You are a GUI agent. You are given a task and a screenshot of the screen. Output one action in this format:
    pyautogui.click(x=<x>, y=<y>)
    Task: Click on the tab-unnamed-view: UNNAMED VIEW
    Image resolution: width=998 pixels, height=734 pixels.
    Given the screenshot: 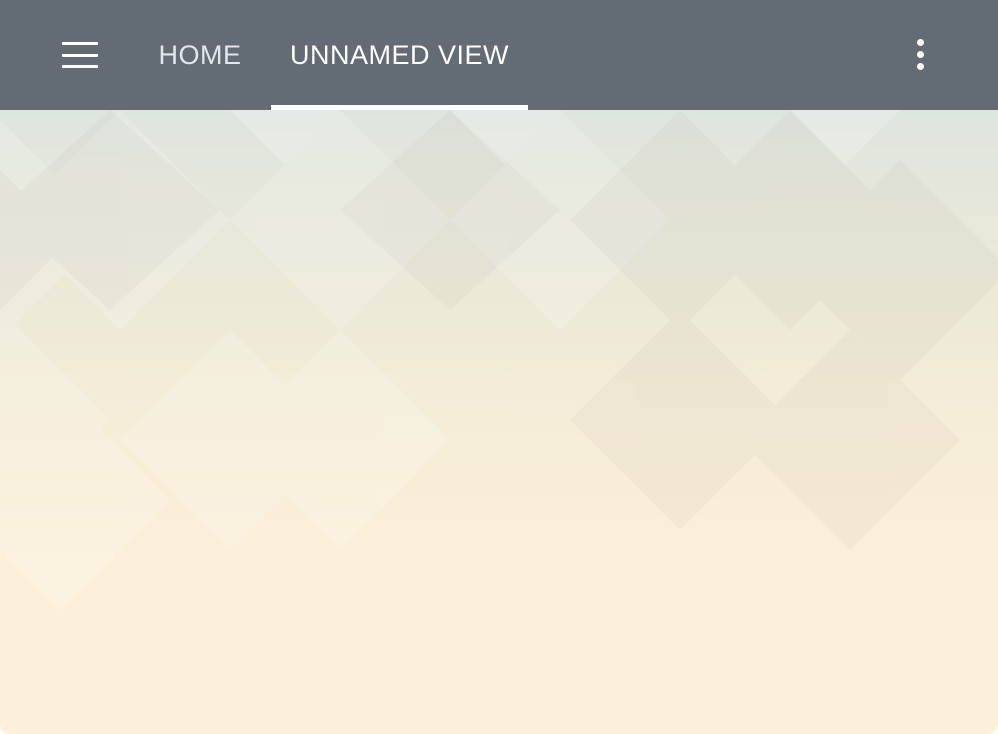 What is the action you would take?
    pyautogui.click(x=399, y=55)
    